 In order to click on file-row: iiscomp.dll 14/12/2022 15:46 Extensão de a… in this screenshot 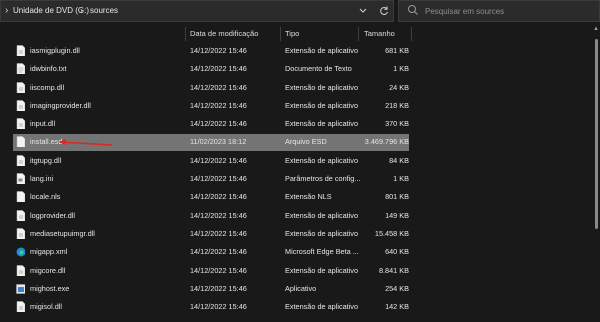, I will do `click(300, 87)`.